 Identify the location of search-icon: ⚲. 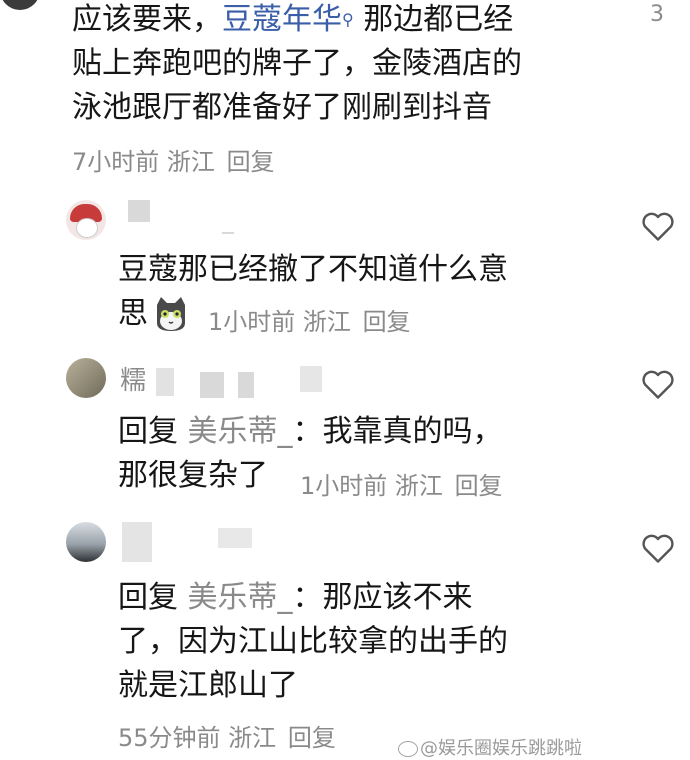
(348, 19).